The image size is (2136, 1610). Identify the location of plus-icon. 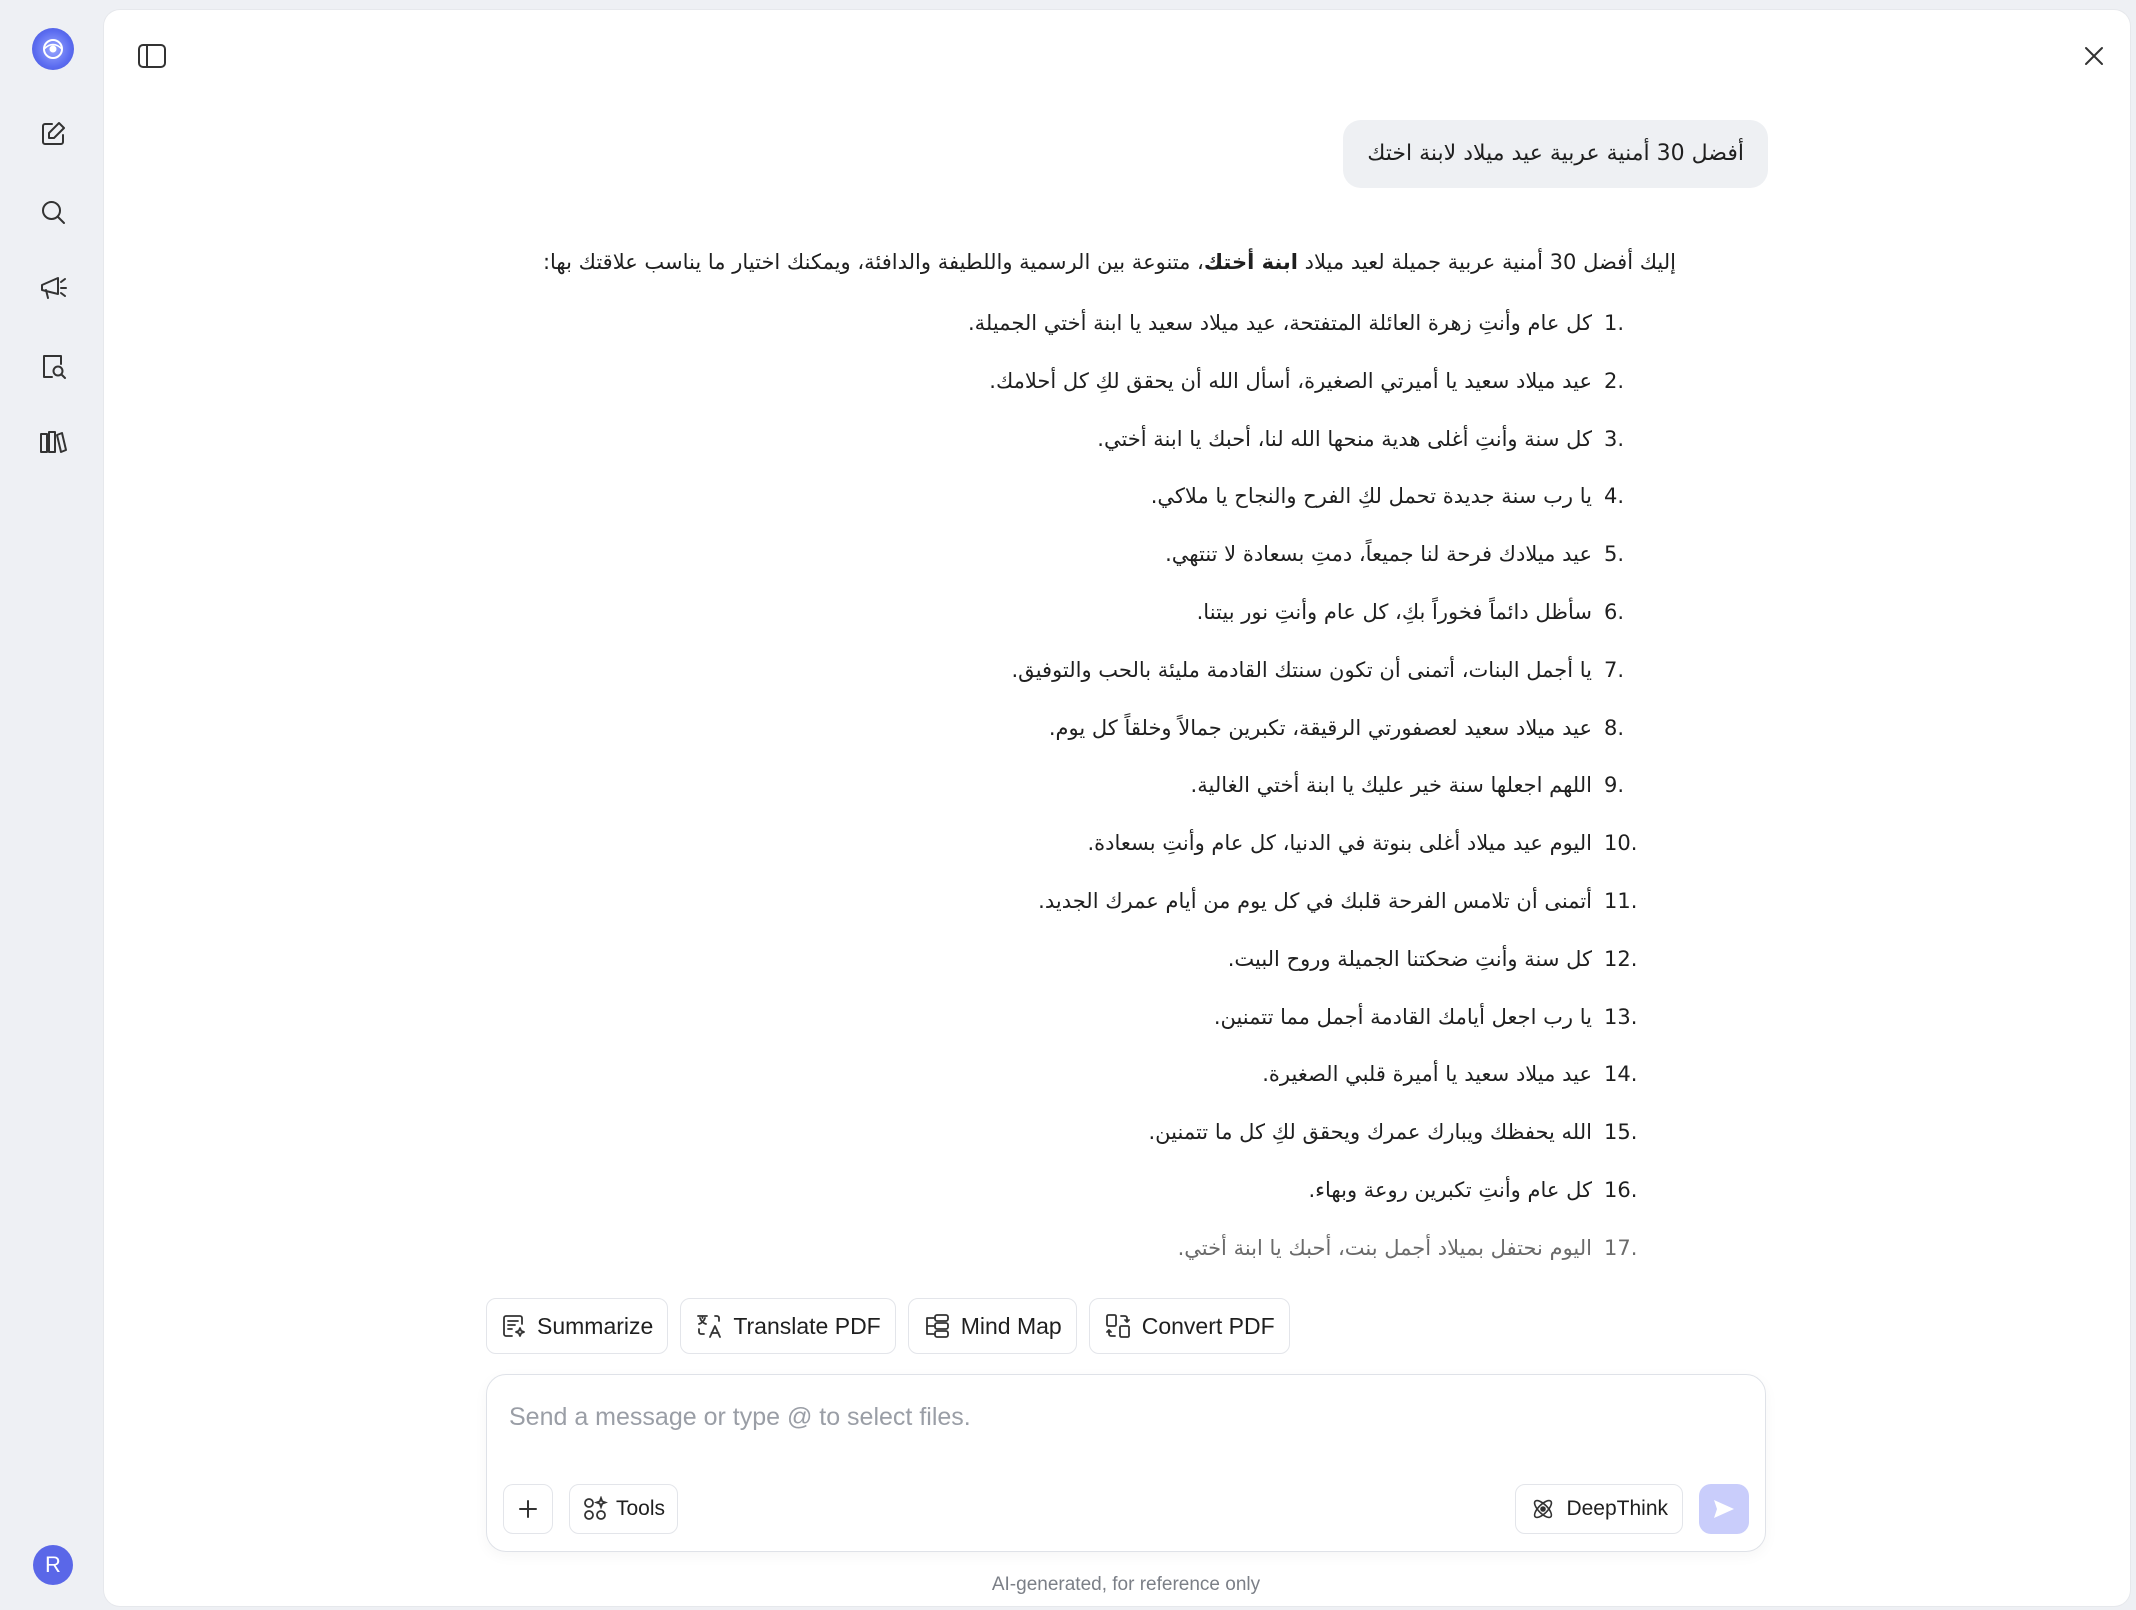
(528, 1509).